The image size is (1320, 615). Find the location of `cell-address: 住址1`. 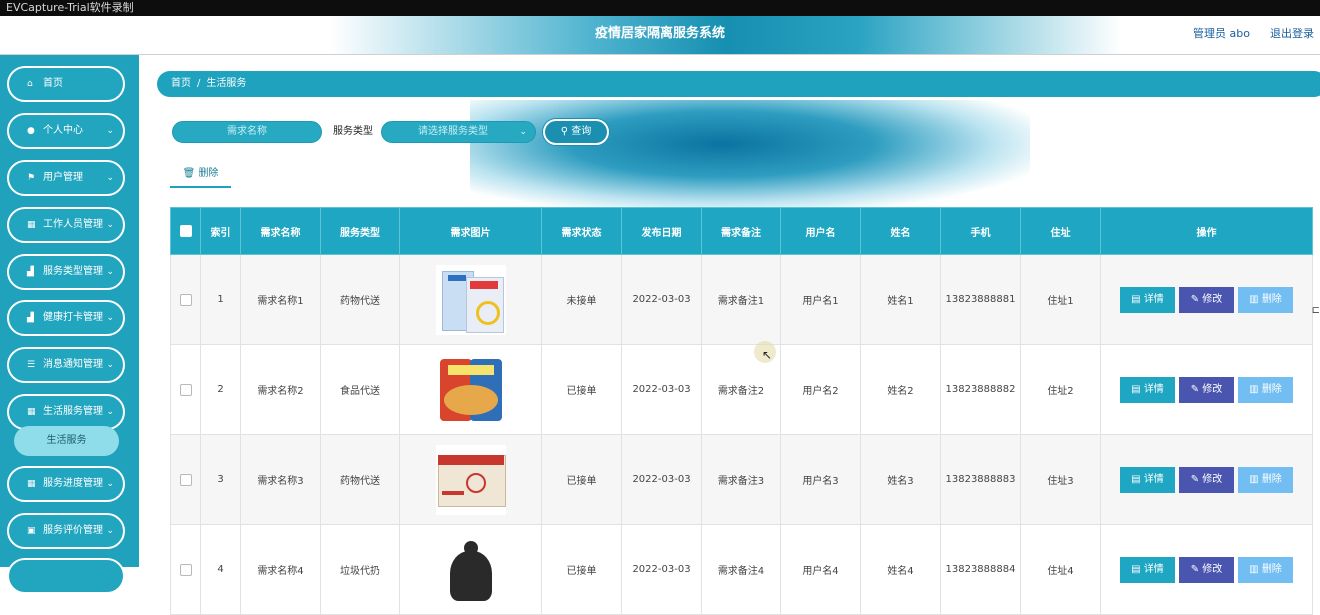

cell-address: 住址1 is located at coordinates (1060, 299).